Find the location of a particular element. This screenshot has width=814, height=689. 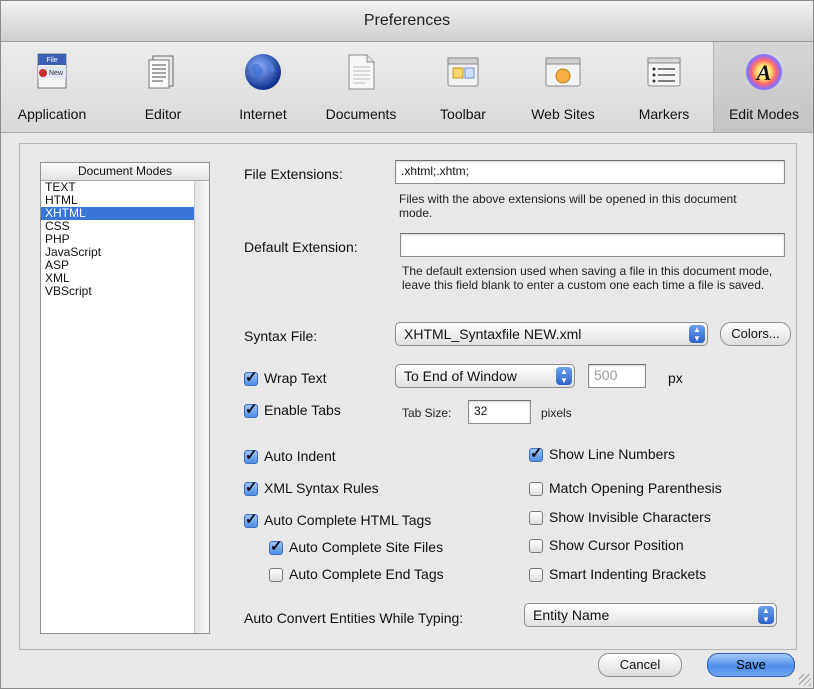

smart-indenting-brackets-label: Smart Indenting Brackets is located at coordinates (628, 574).